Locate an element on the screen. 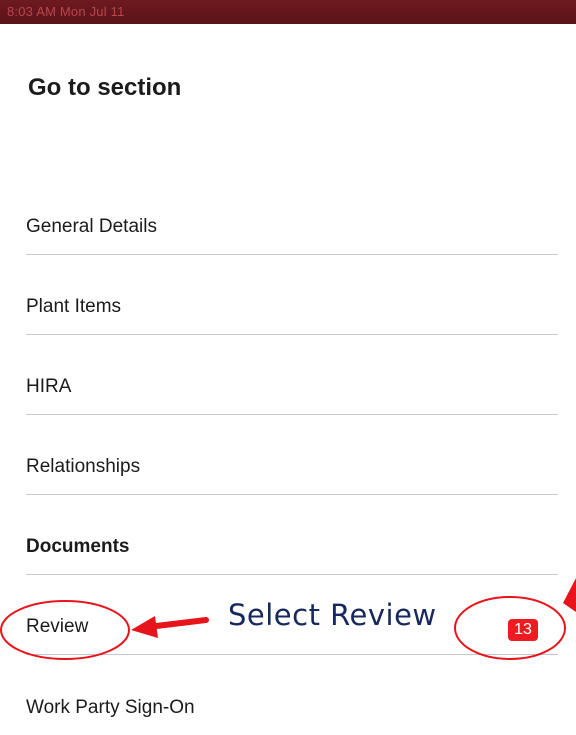  section-item-documents: Documents is located at coordinates (292, 535).